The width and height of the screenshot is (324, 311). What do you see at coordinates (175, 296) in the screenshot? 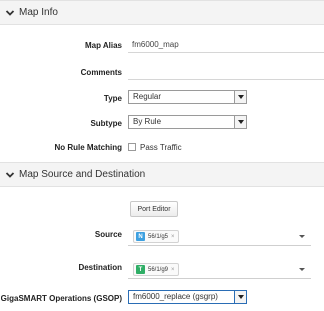
I see `gsop-select-value: fm6000_replace (gsgrp)` at bounding box center [175, 296].